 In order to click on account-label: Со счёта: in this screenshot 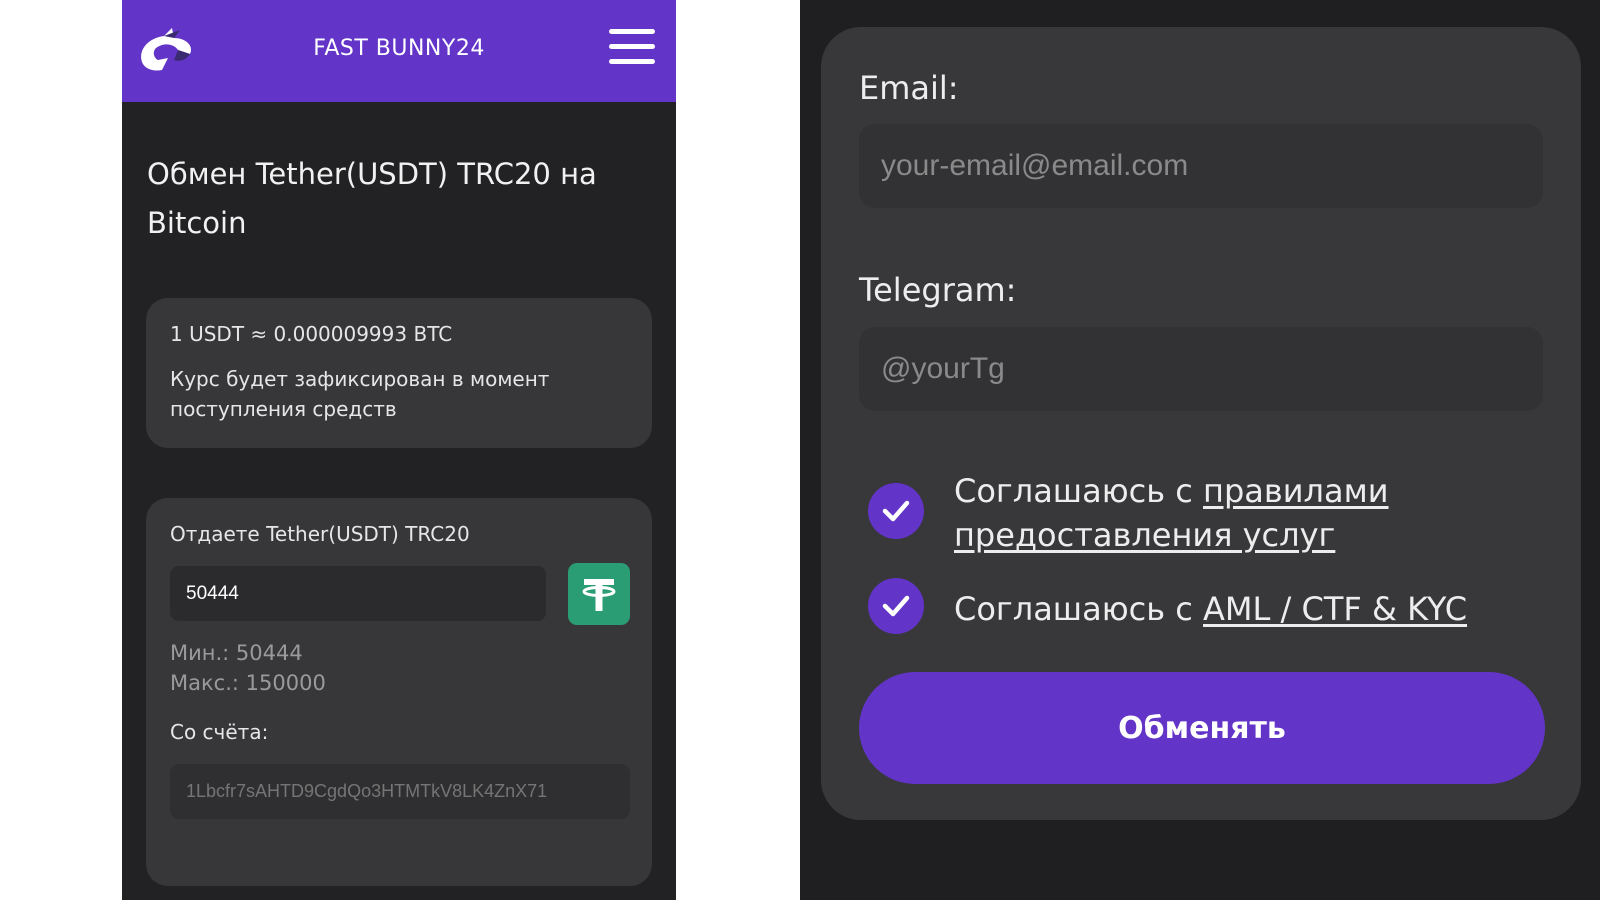, I will do `click(219, 732)`.